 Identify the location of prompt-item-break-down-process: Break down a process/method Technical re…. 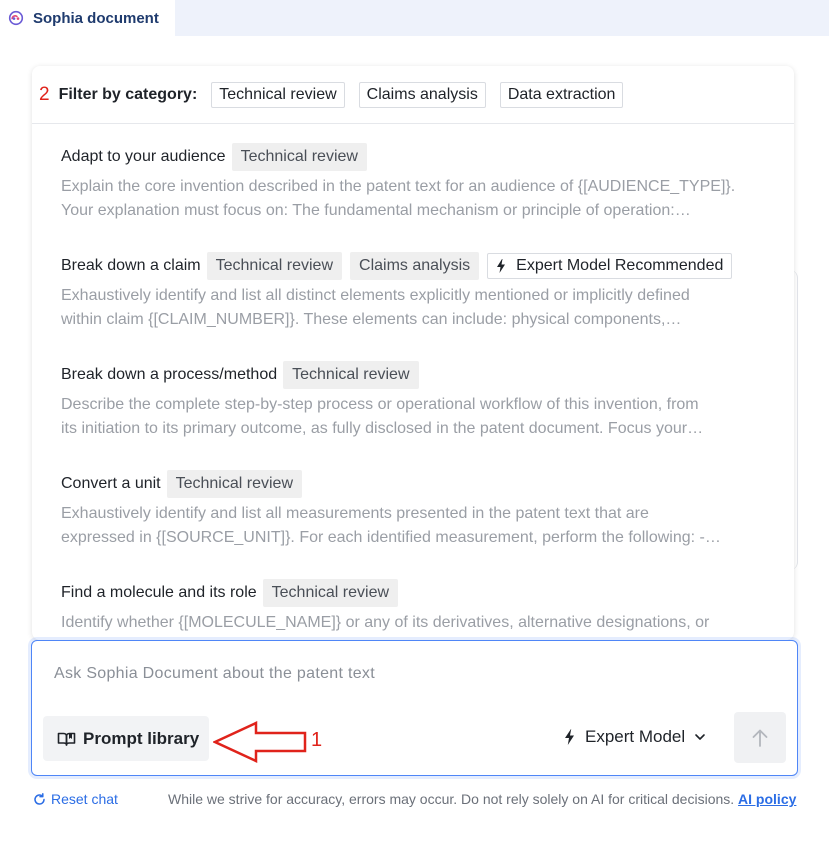
(418, 400).